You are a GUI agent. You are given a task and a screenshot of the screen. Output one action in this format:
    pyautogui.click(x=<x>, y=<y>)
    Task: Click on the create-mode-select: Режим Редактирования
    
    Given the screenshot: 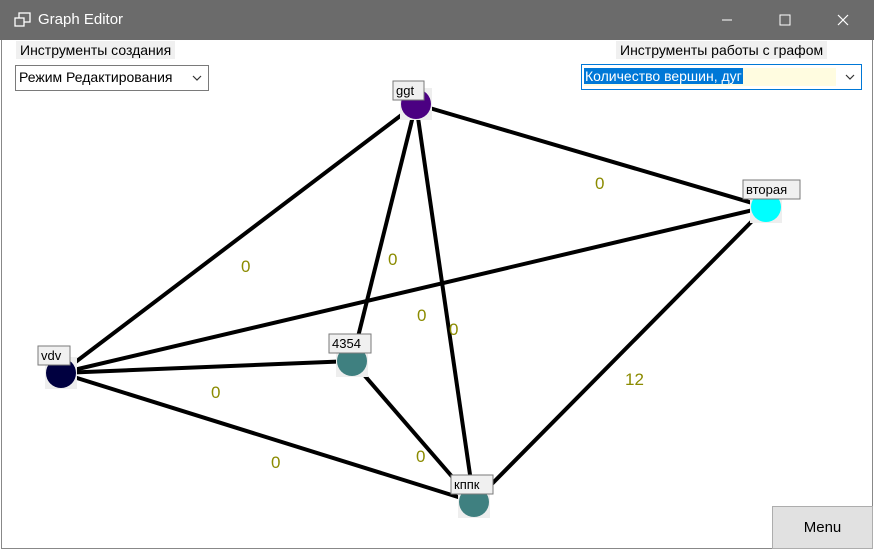 What is the action you would take?
    pyautogui.click(x=112, y=78)
    